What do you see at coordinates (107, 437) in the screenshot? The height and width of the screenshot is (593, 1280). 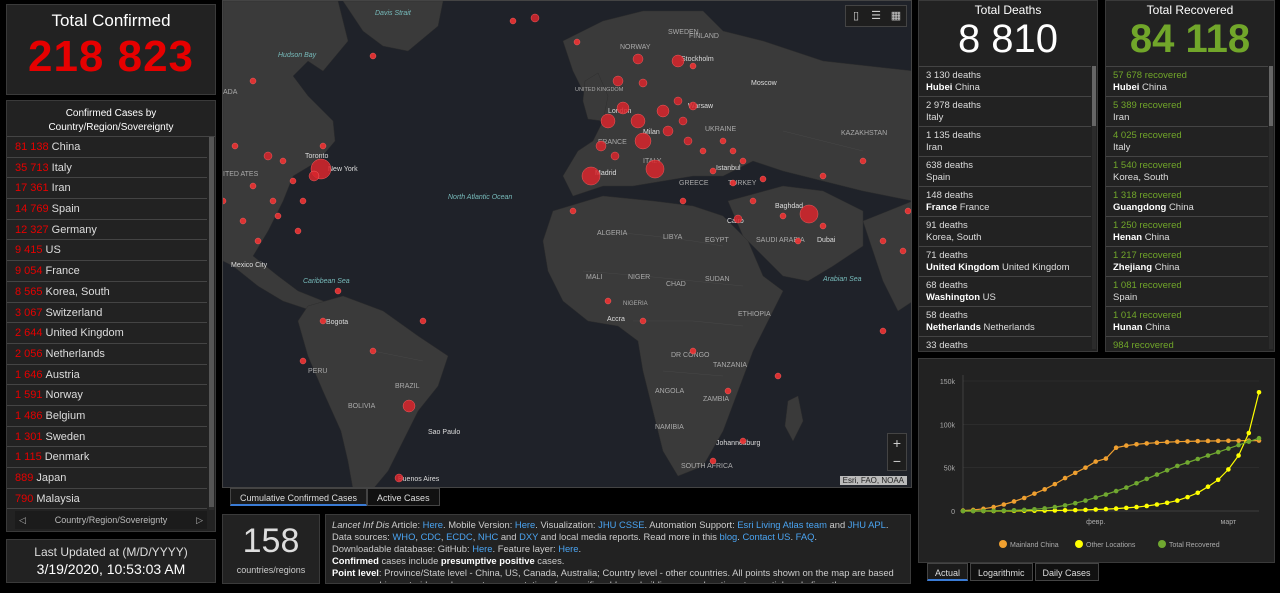 I see `country-row: 1 301 Sweden` at bounding box center [107, 437].